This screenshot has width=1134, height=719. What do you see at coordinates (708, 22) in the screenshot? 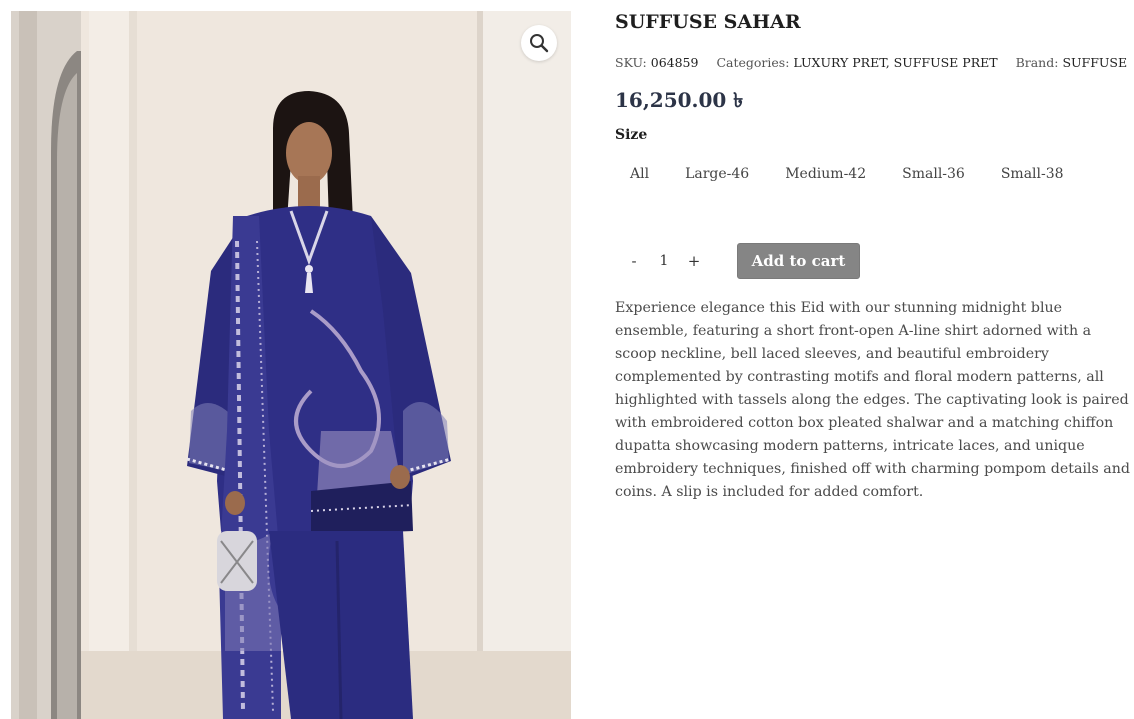
I see `product-title: SUFFUSE SAHAR` at bounding box center [708, 22].